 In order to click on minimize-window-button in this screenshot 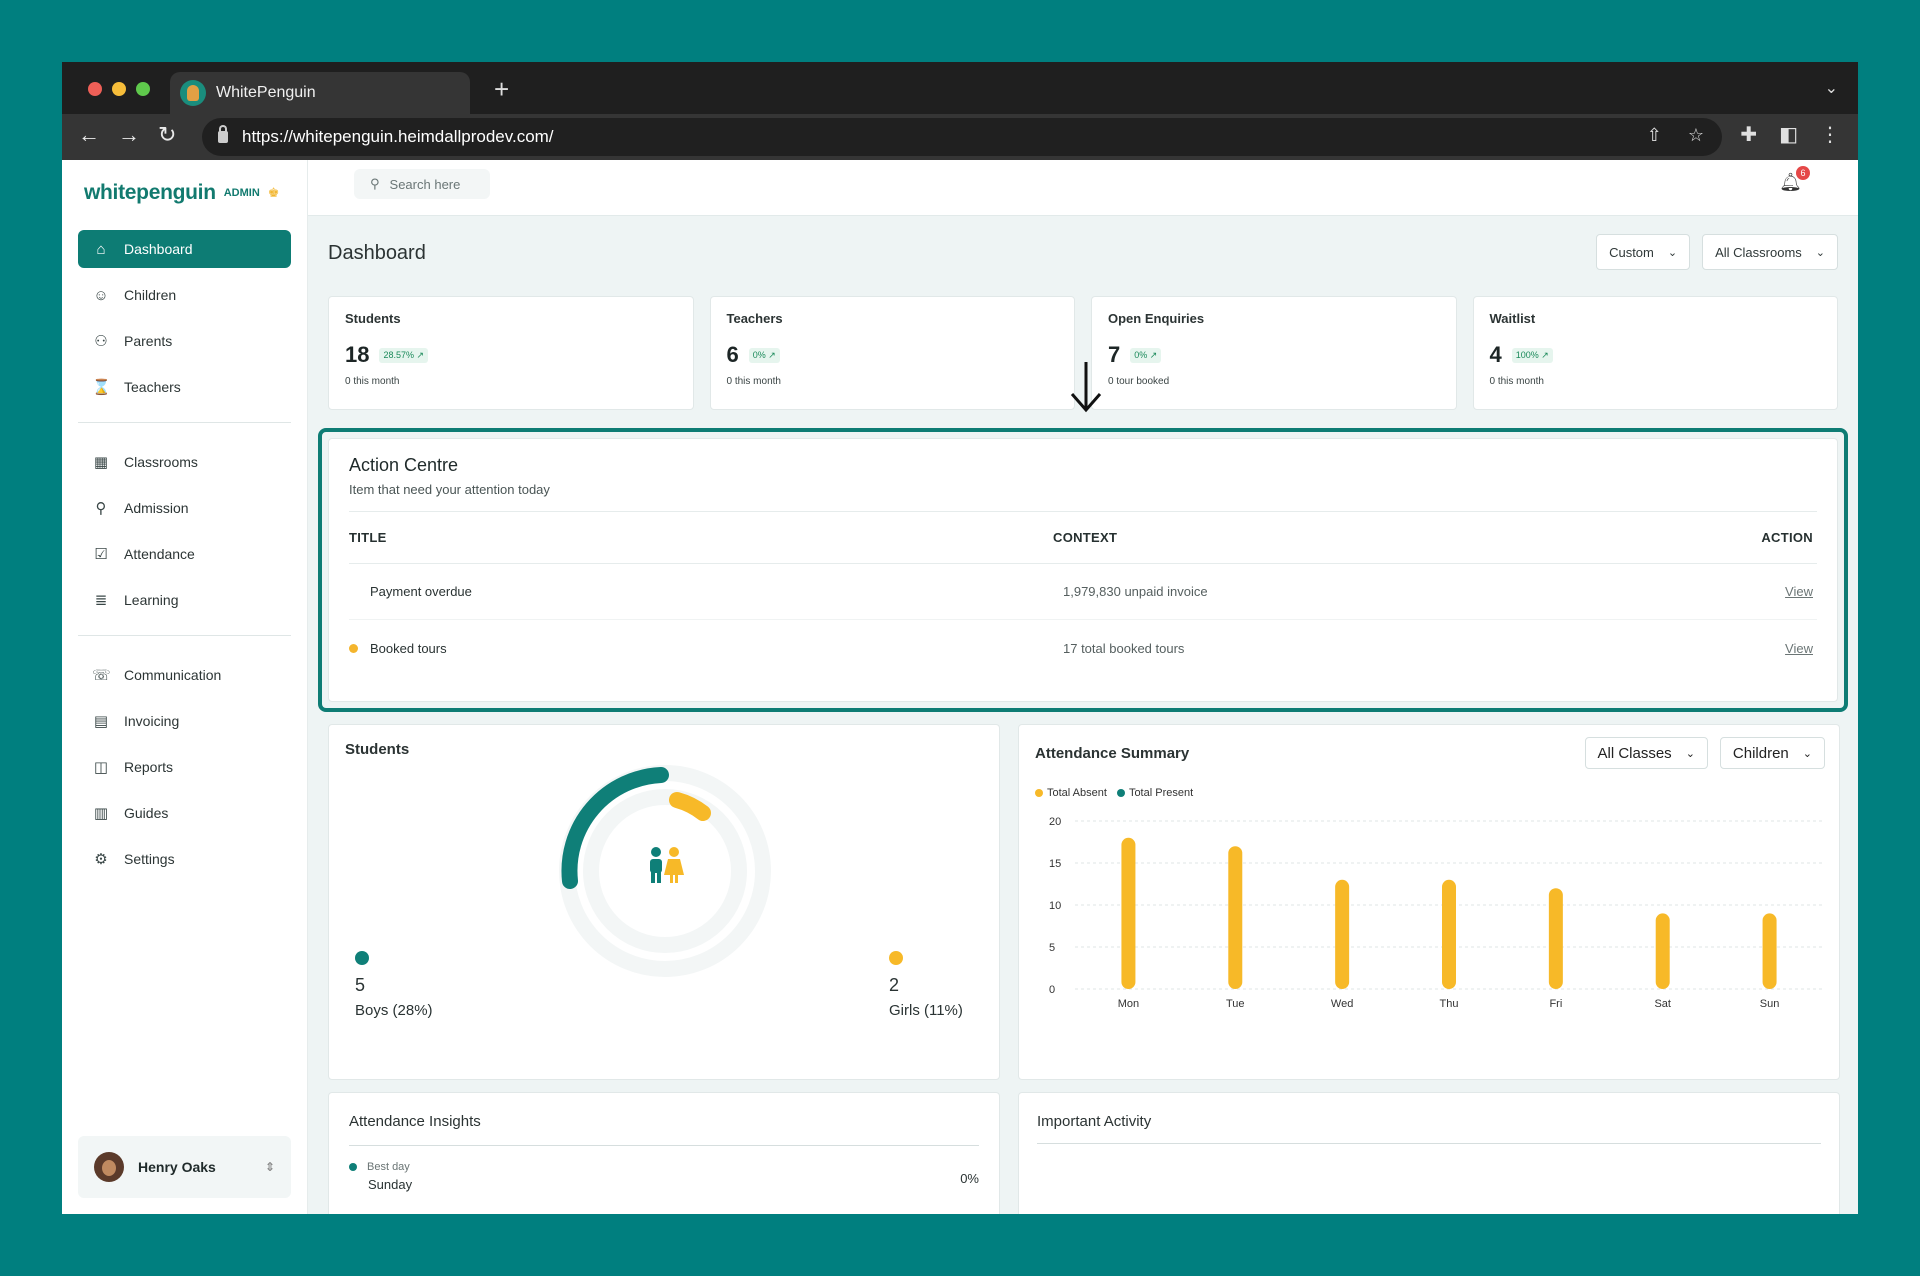, I will do `click(119, 89)`.